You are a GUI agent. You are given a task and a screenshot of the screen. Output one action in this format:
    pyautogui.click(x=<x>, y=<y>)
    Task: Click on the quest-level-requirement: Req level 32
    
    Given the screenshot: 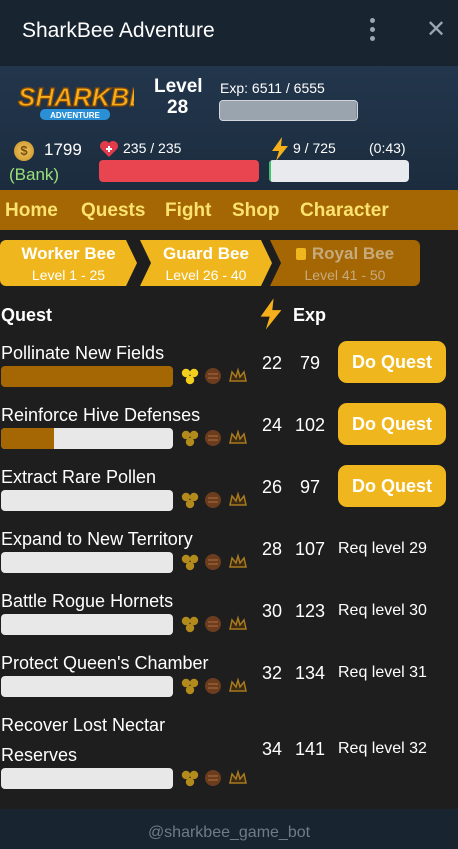 What is the action you would take?
    pyautogui.click(x=382, y=748)
    